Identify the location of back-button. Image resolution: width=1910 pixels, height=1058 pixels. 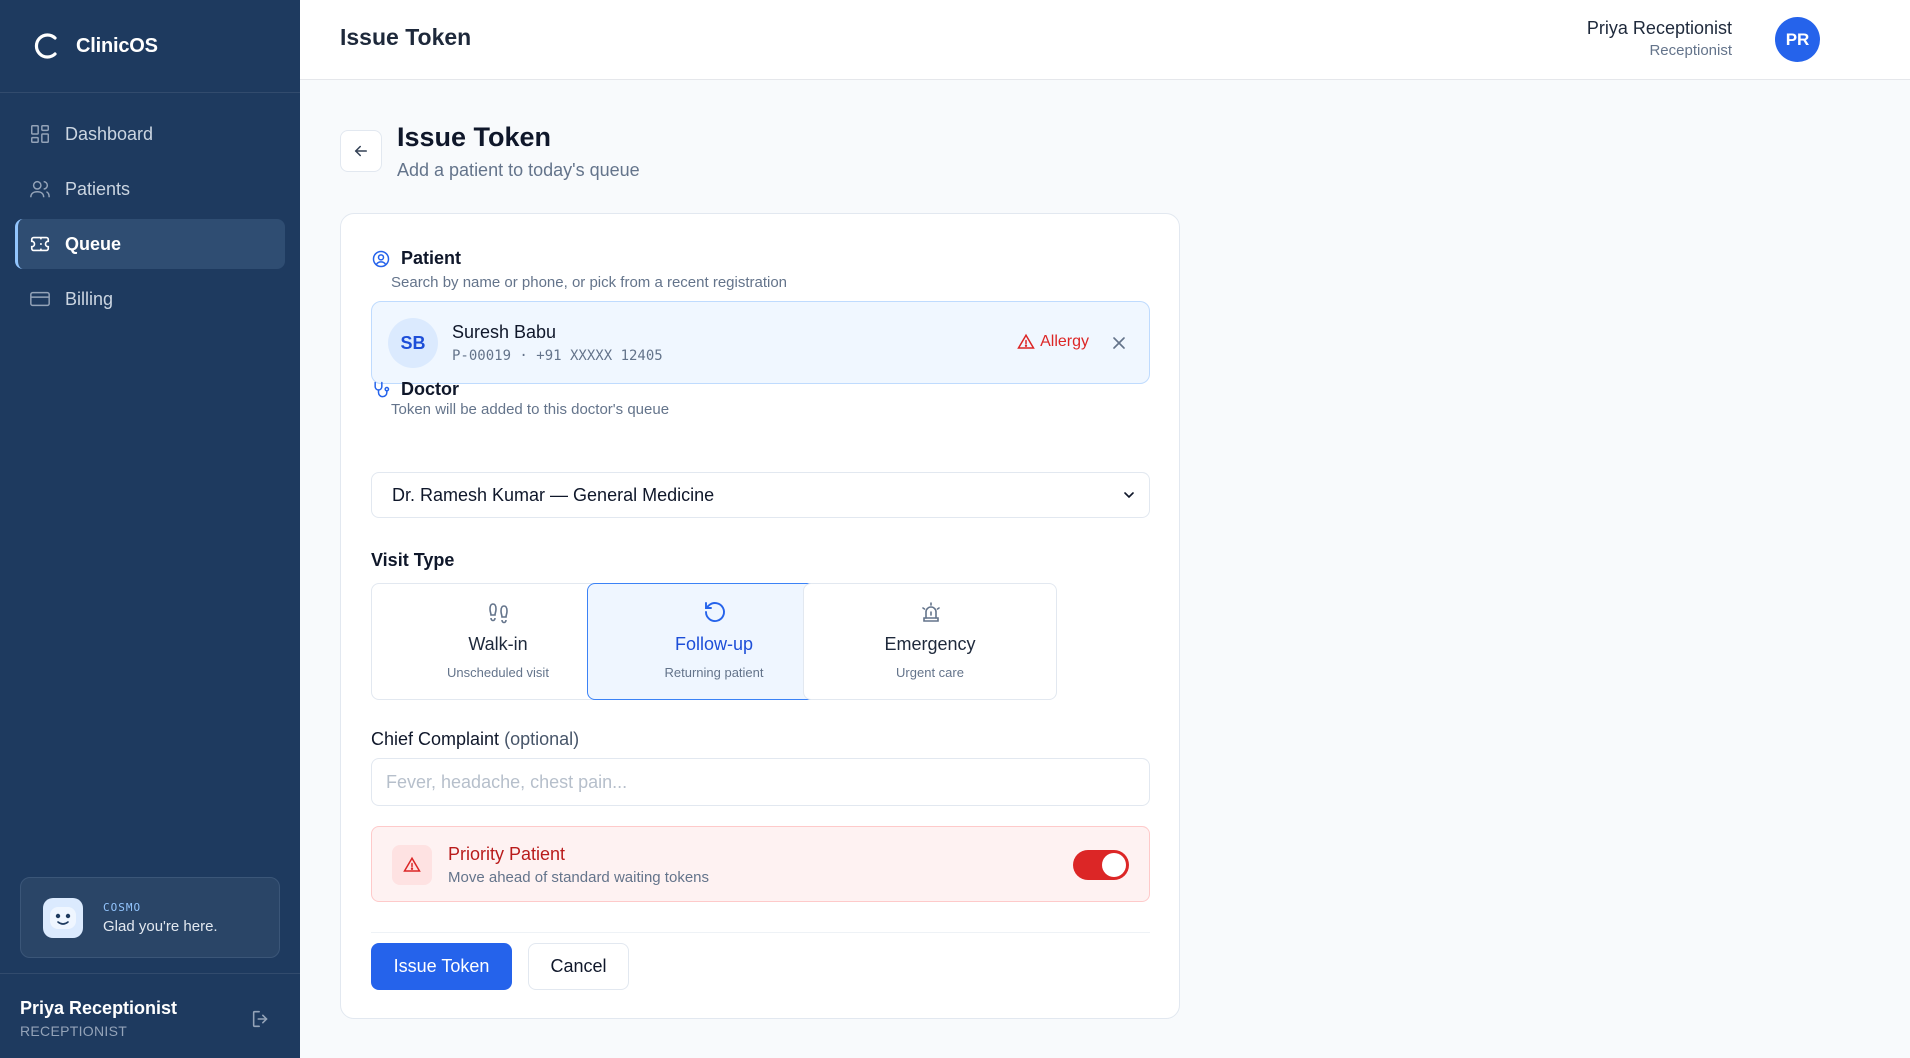
(361, 151).